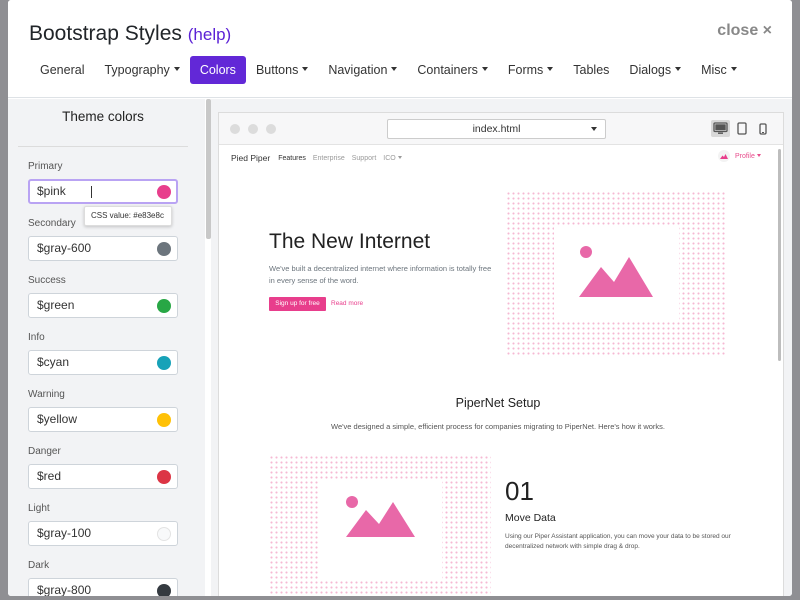 This screenshot has width=800, height=600. I want to click on profile-label: Profile, so click(745, 156).